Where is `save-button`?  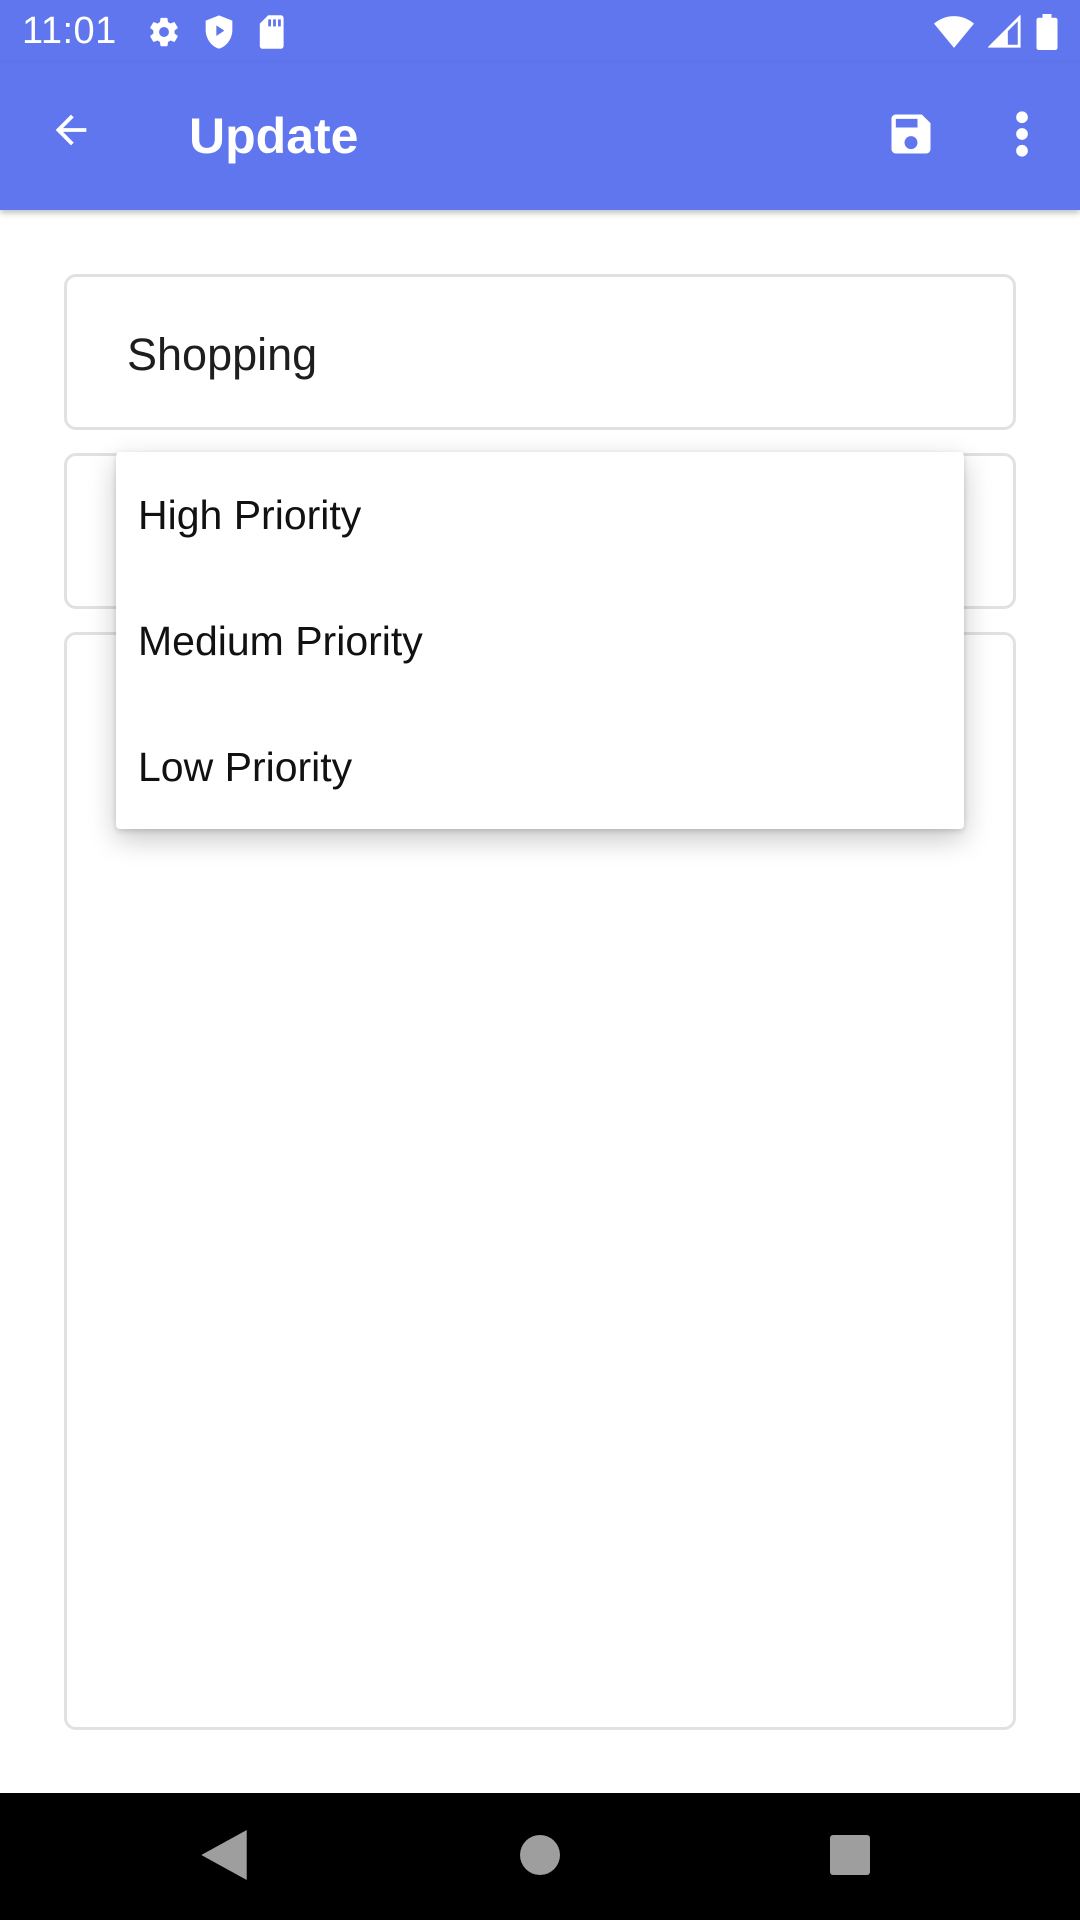 save-button is located at coordinates (911, 136).